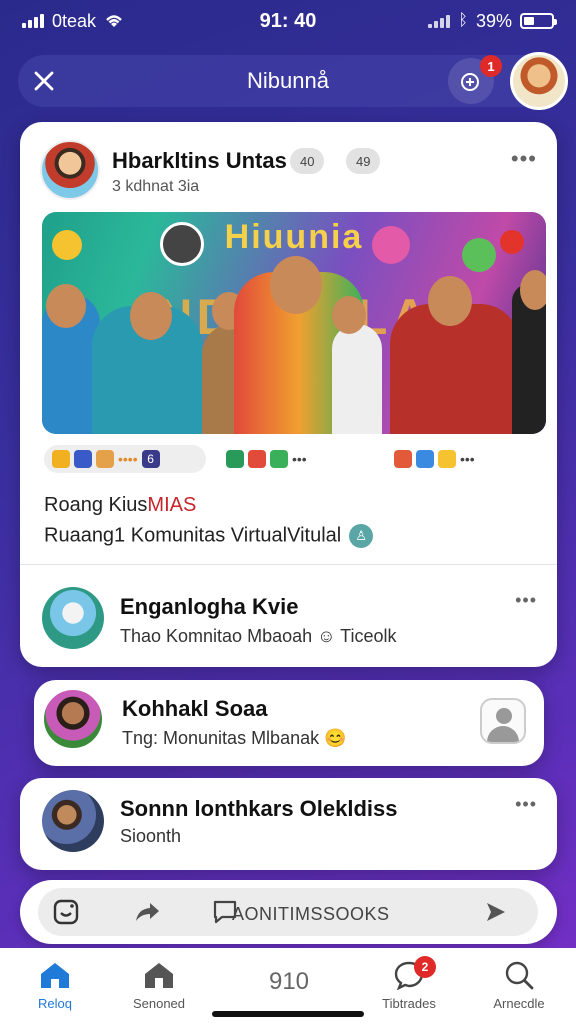 The image size is (576, 1024). Describe the element at coordinates (159, 1003) in the screenshot. I see `tab-label: Senoned` at that location.